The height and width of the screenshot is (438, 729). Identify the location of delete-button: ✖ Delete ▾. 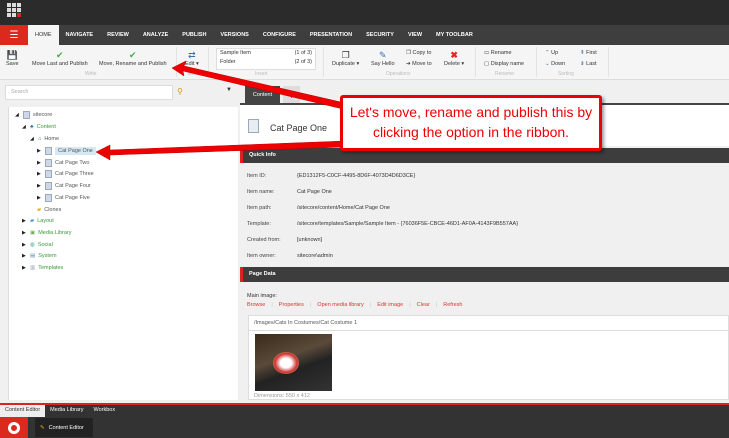
(454, 58).